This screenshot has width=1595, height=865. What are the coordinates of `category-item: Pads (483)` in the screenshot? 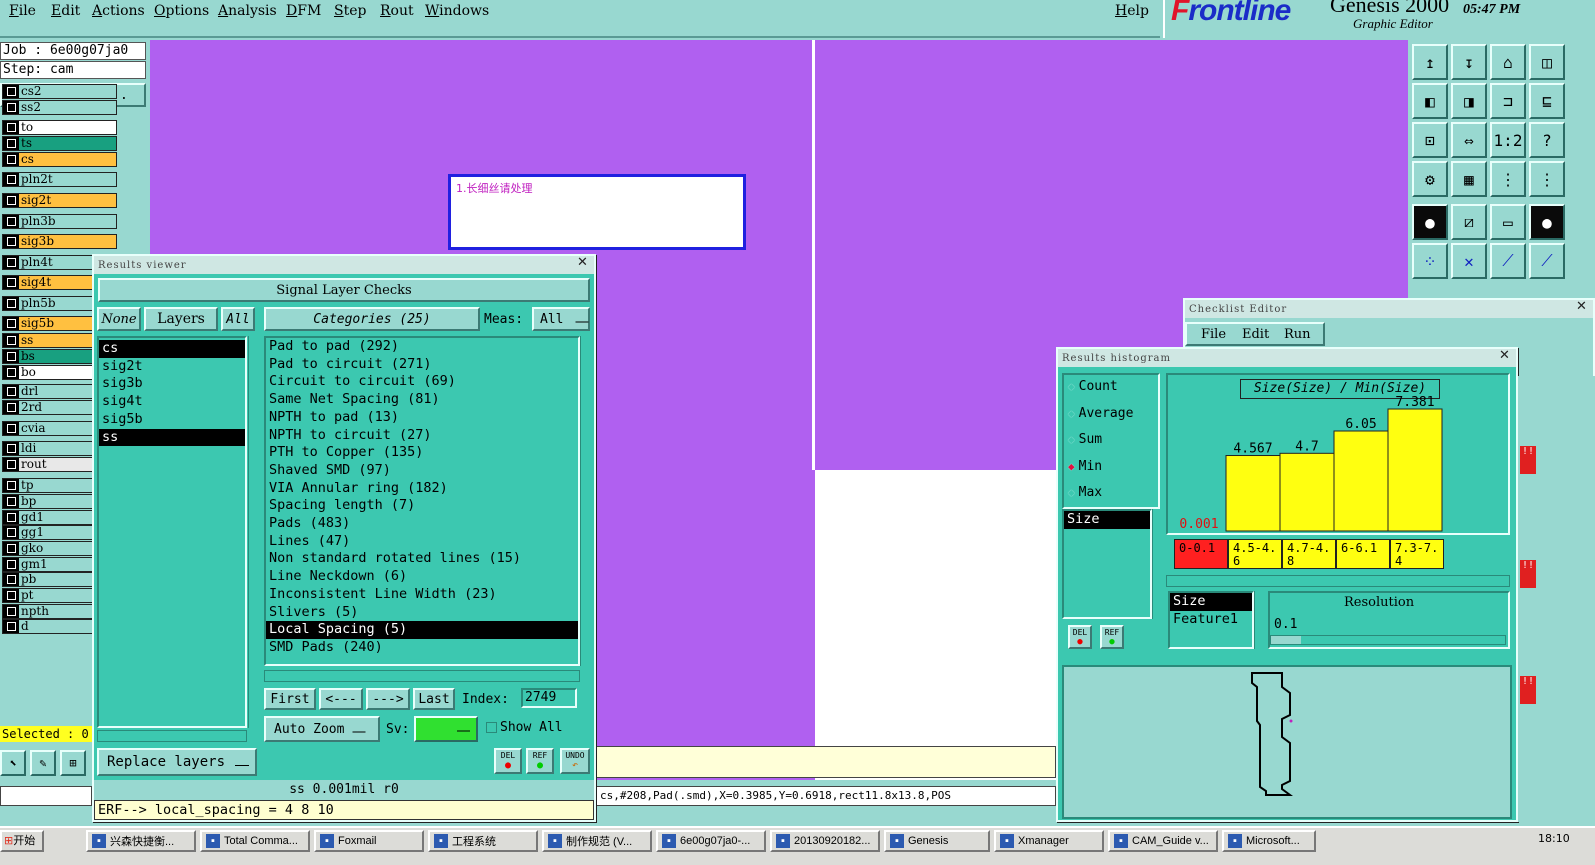 It's located at (422, 524).